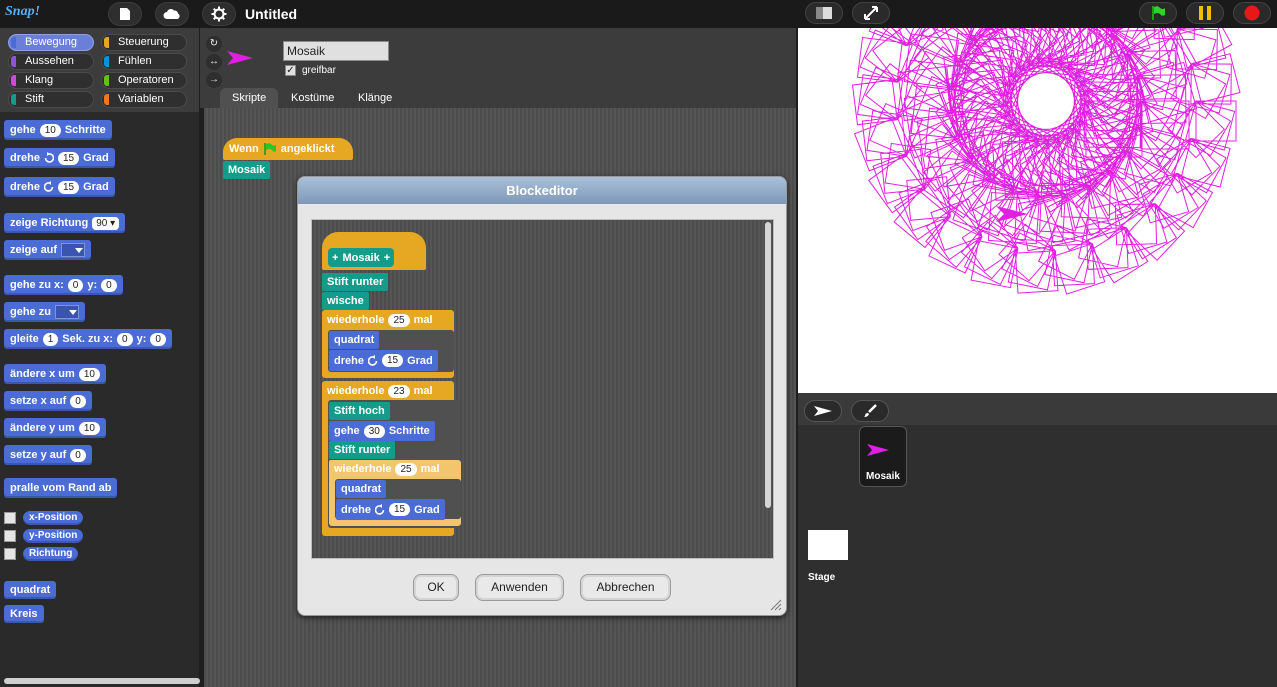 This screenshot has height=687, width=1277. What do you see at coordinates (125, 14) in the screenshot?
I see `new-project-button` at bounding box center [125, 14].